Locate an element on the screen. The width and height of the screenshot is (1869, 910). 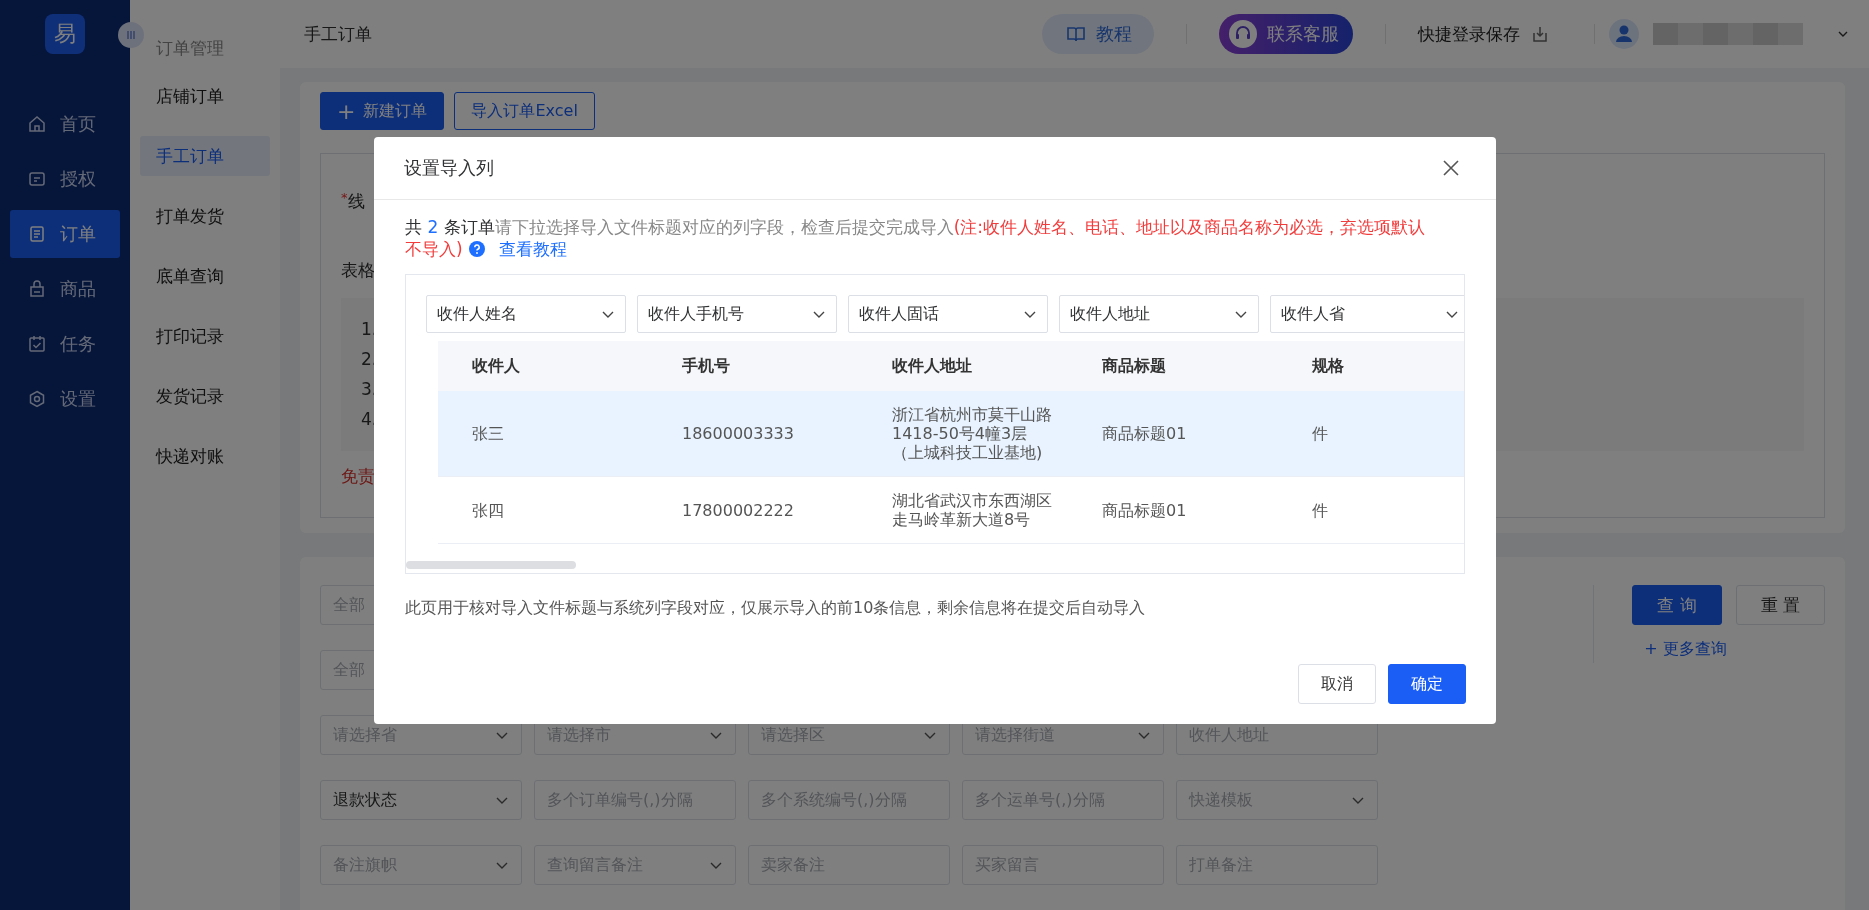
close-icon is located at coordinates (1451, 168).